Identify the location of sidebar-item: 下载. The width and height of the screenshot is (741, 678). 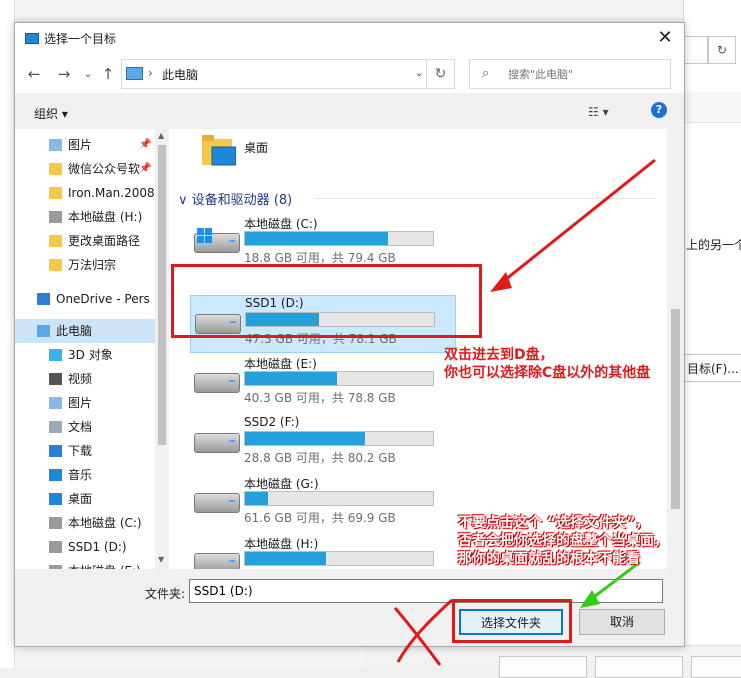
(85, 451).